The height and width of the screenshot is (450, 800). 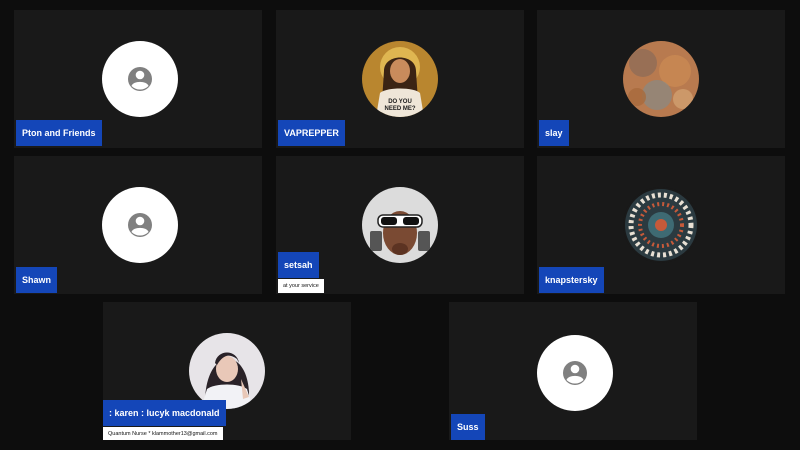 I want to click on participant-tile-setsah: setsah at your service, so click(x=400, y=225).